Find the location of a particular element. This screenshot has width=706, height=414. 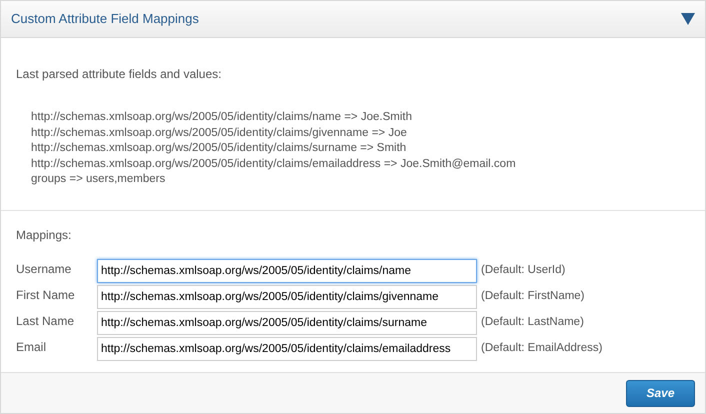

field-label: Username is located at coordinates (44, 269).